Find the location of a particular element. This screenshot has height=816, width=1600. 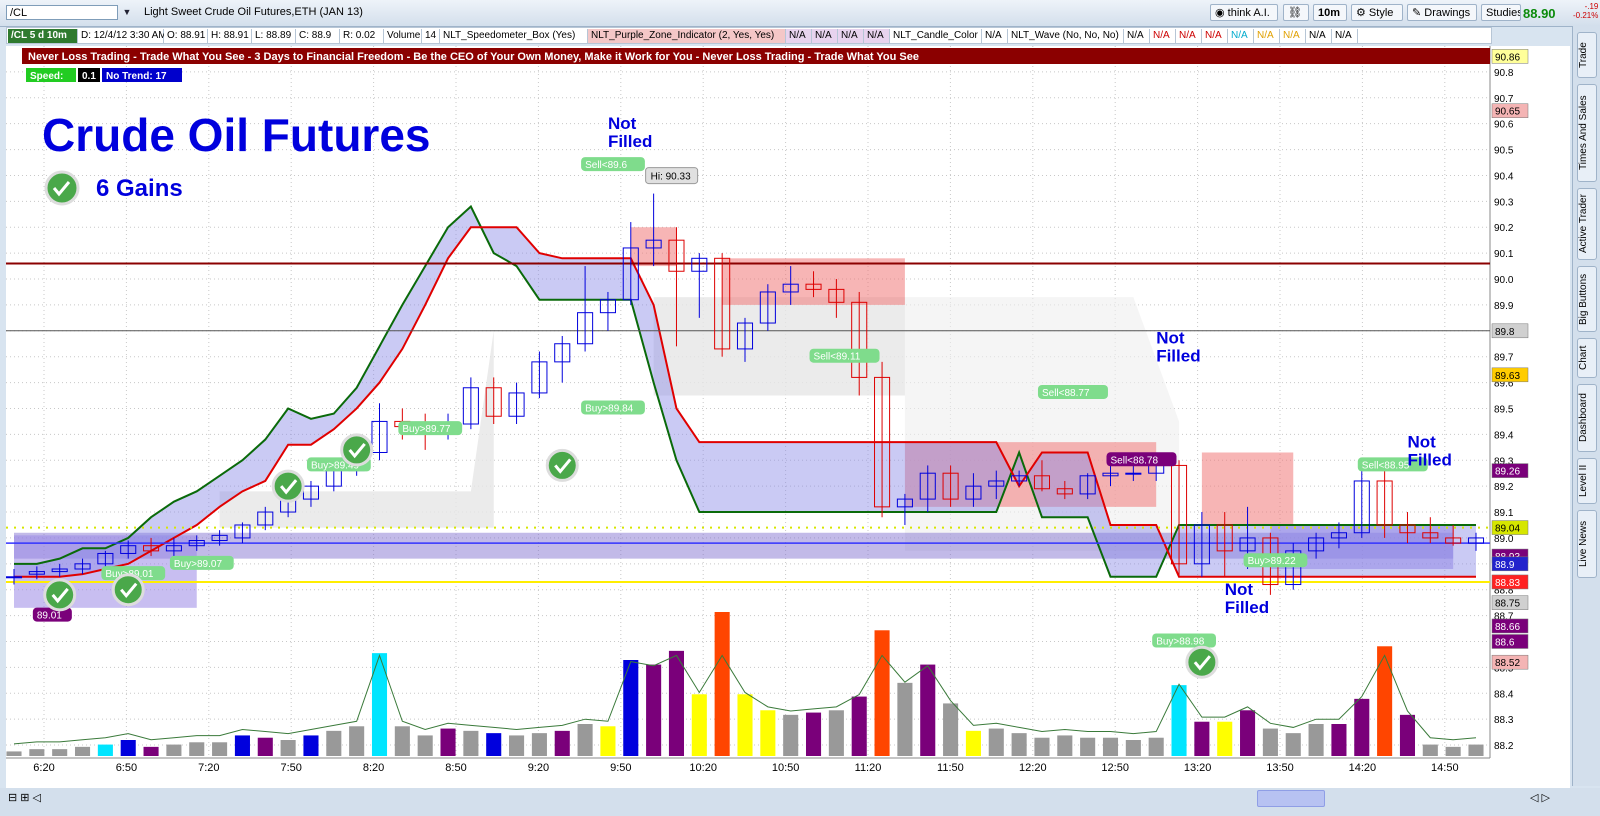

x-tick-label: 14:20 is located at coordinates (1363, 768).